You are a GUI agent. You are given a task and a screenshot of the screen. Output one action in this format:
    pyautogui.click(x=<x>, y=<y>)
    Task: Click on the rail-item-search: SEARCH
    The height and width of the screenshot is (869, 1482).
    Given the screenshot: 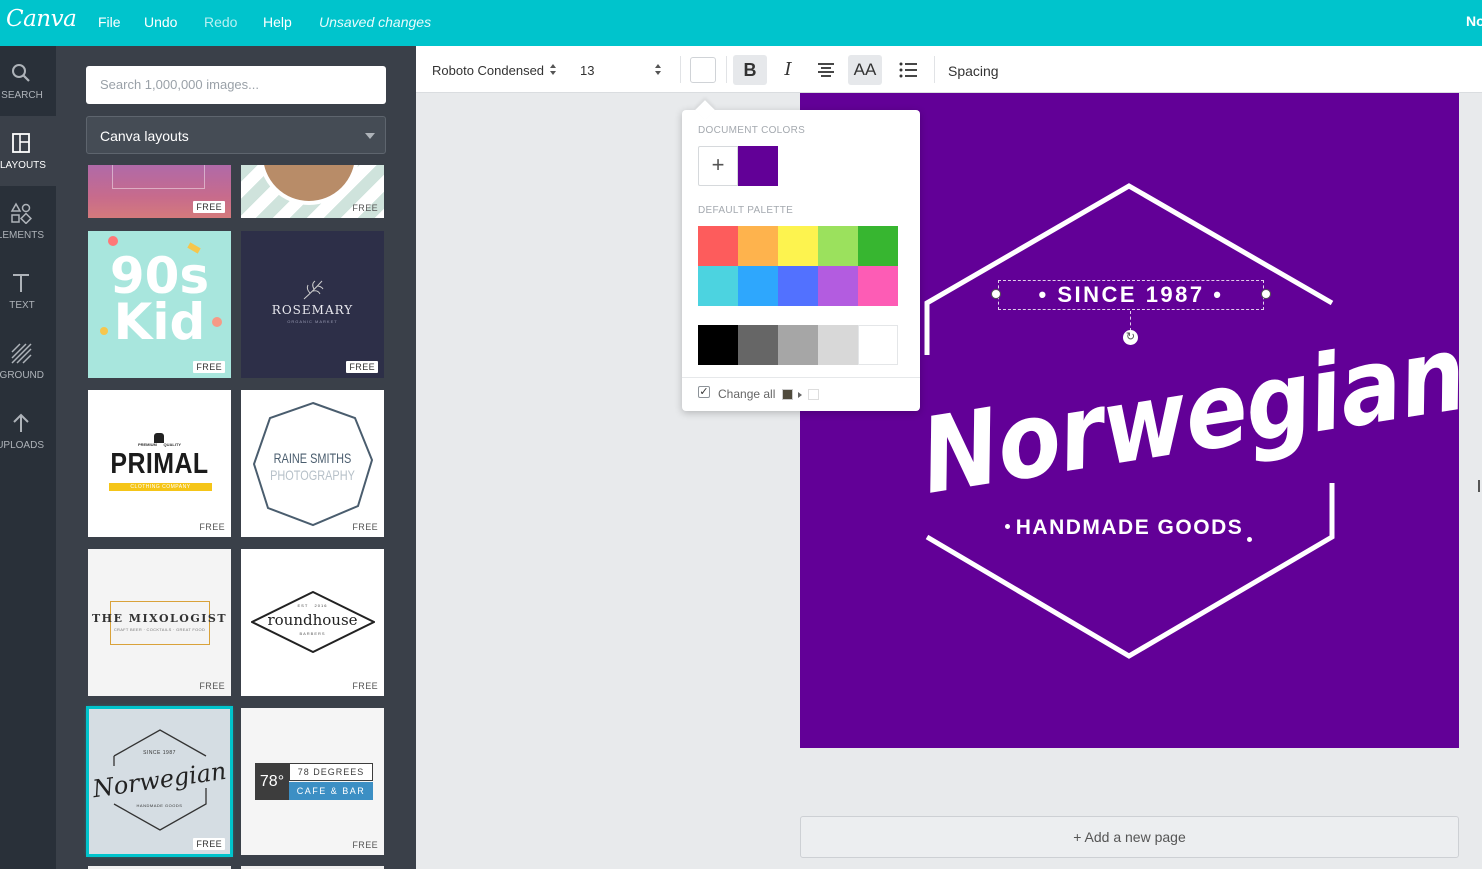 What is the action you would take?
    pyautogui.click(x=28, y=81)
    